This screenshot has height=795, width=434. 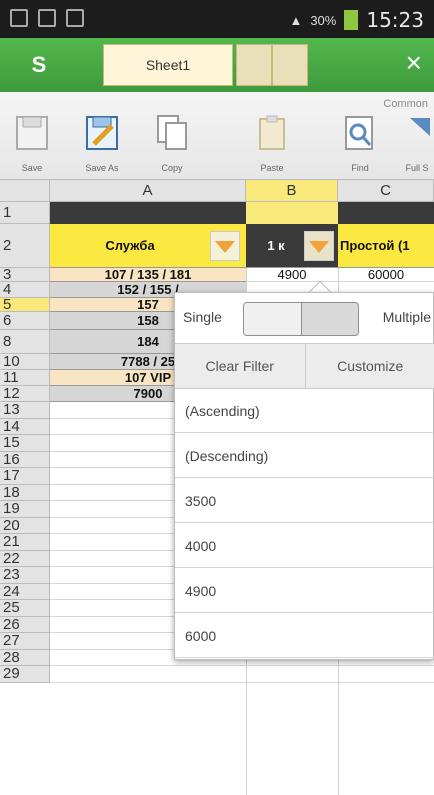 What do you see at coordinates (304, 456) in the screenshot?
I see `filter-option: (Descending)` at bounding box center [304, 456].